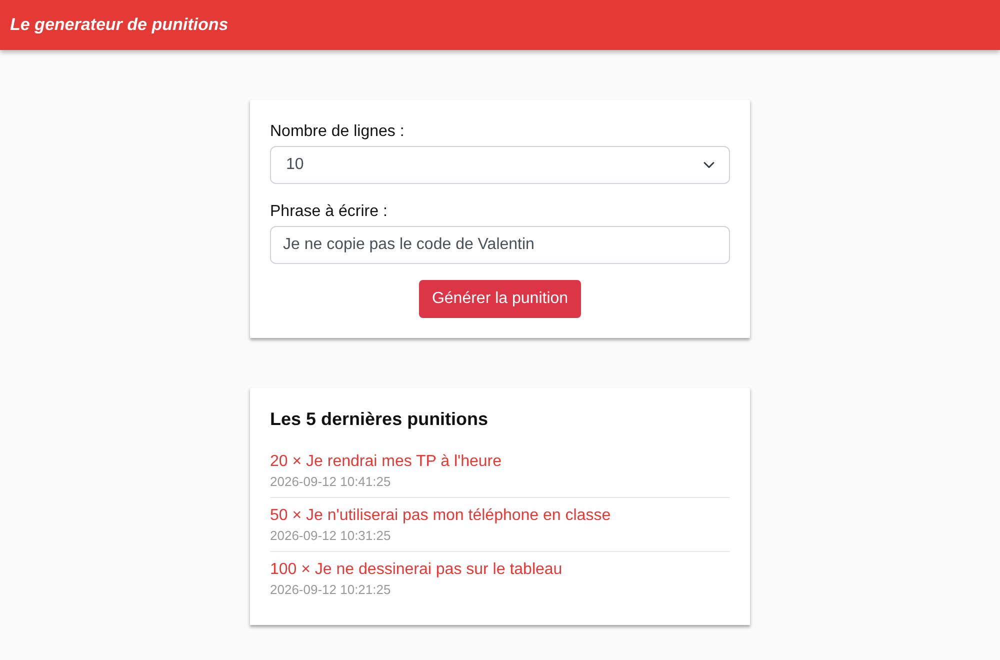 The image size is (1000, 660). Describe the element at coordinates (330, 589) in the screenshot. I see `punishment-date: 2026-09-12 10:21:25` at that location.